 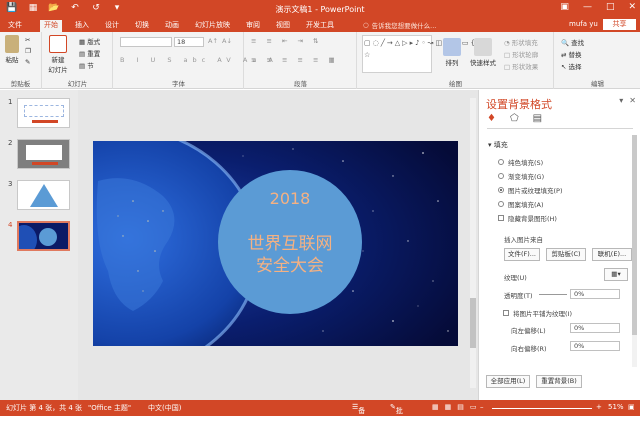 I want to click on new-slide-button: 新建 幻灯片, so click(x=58, y=54).